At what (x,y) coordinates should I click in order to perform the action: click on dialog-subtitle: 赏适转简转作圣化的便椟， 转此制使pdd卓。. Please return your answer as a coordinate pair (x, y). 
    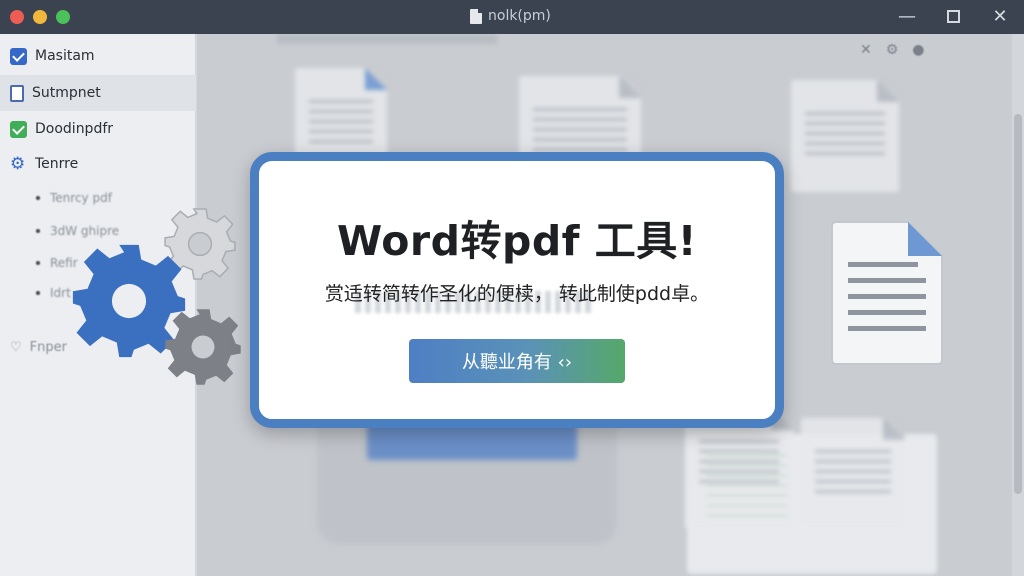
    Looking at the image, I should click on (517, 294).